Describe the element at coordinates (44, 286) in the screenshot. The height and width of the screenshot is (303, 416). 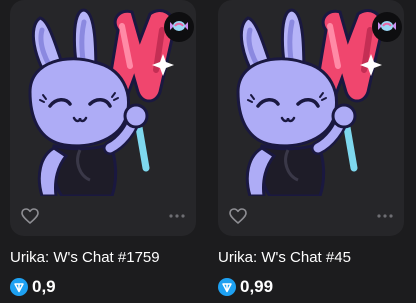
I see `nft-price: 0,9` at that location.